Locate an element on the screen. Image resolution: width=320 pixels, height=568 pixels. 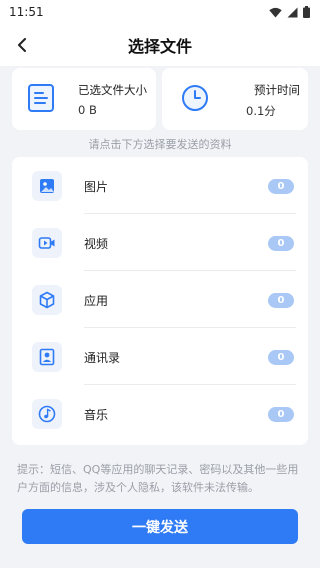
contact-card-icon is located at coordinates (47, 357).